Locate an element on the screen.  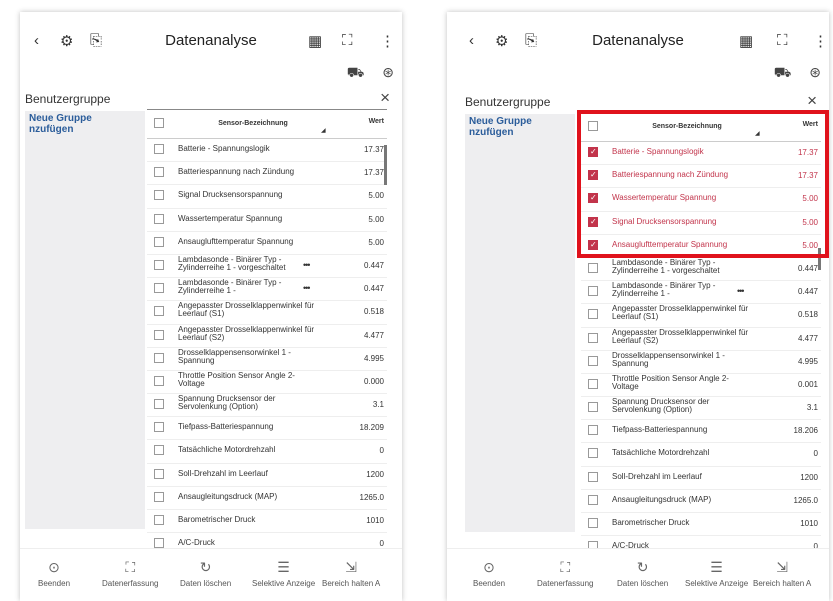
table-row: Batteriespannung nach Zündung 17.37 is located at coordinates (267, 174).